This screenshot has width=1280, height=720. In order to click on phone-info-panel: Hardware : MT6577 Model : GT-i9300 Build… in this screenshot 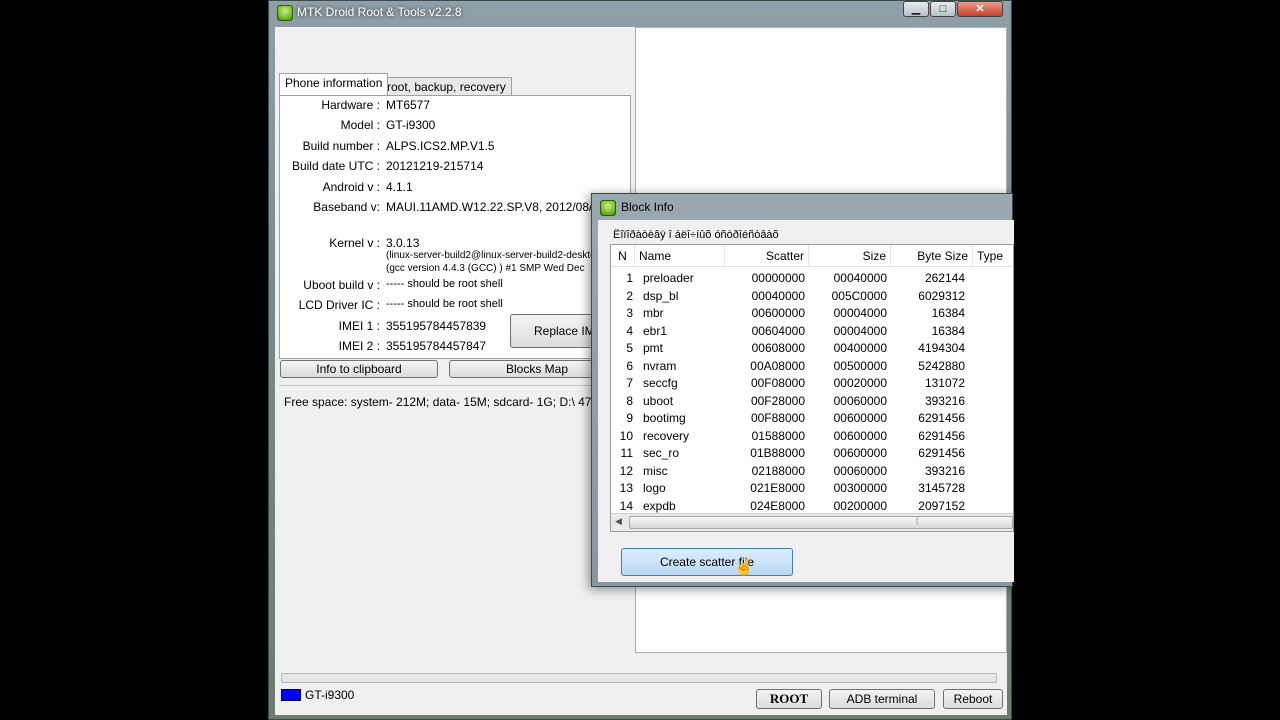, I will do `click(455, 227)`.